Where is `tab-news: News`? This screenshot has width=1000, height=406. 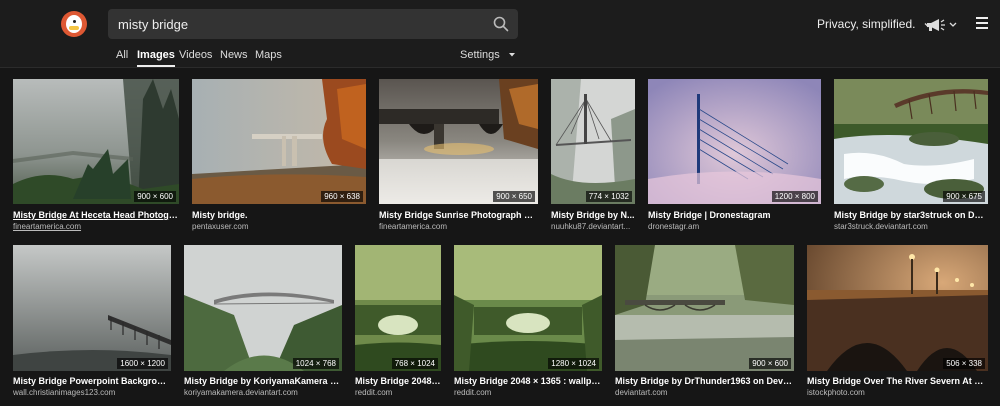
tab-news: News is located at coordinates (234, 55).